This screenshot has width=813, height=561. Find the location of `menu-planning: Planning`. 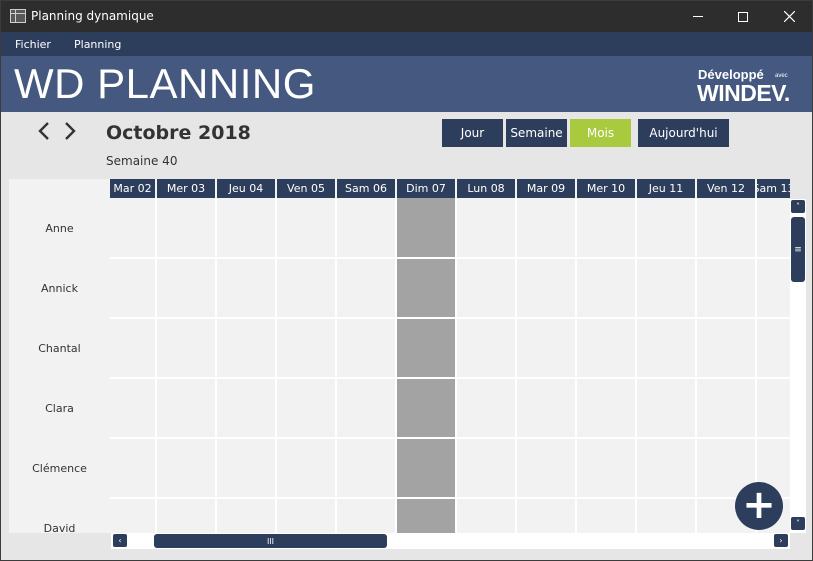

menu-planning: Planning is located at coordinates (97, 44).